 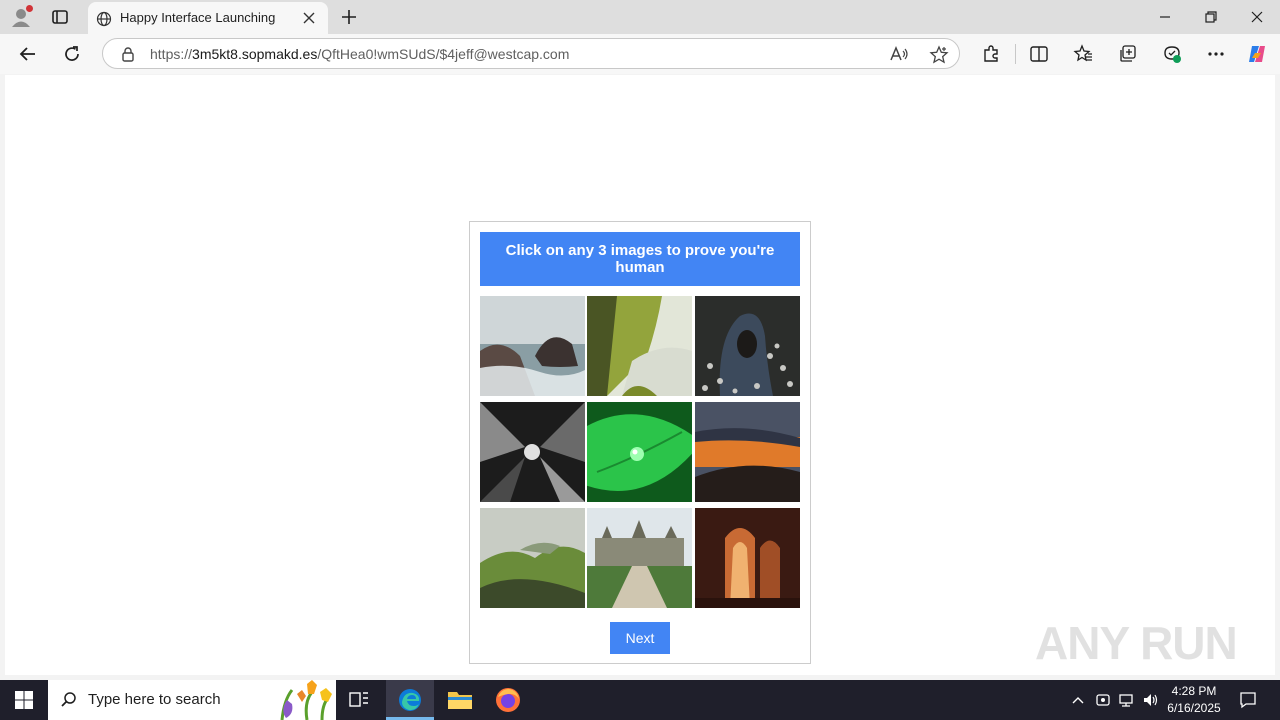 What do you see at coordinates (1257, 17) in the screenshot?
I see `close-window-icon` at bounding box center [1257, 17].